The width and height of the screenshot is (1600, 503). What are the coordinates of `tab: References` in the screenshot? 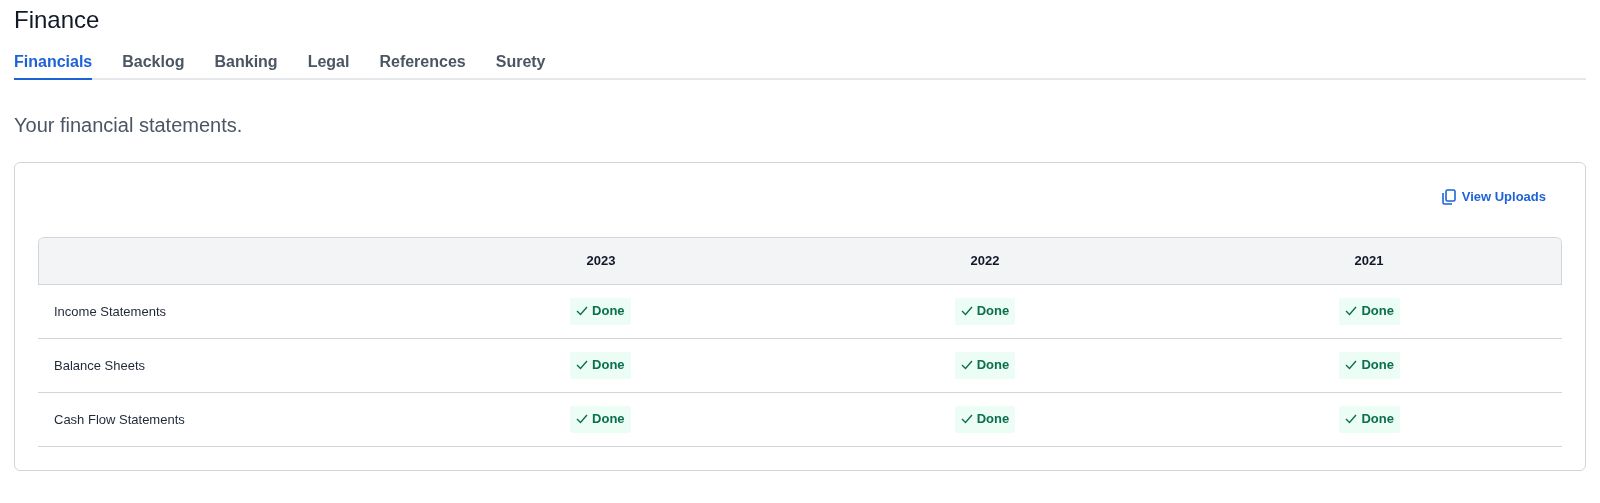 It's located at (422, 65).